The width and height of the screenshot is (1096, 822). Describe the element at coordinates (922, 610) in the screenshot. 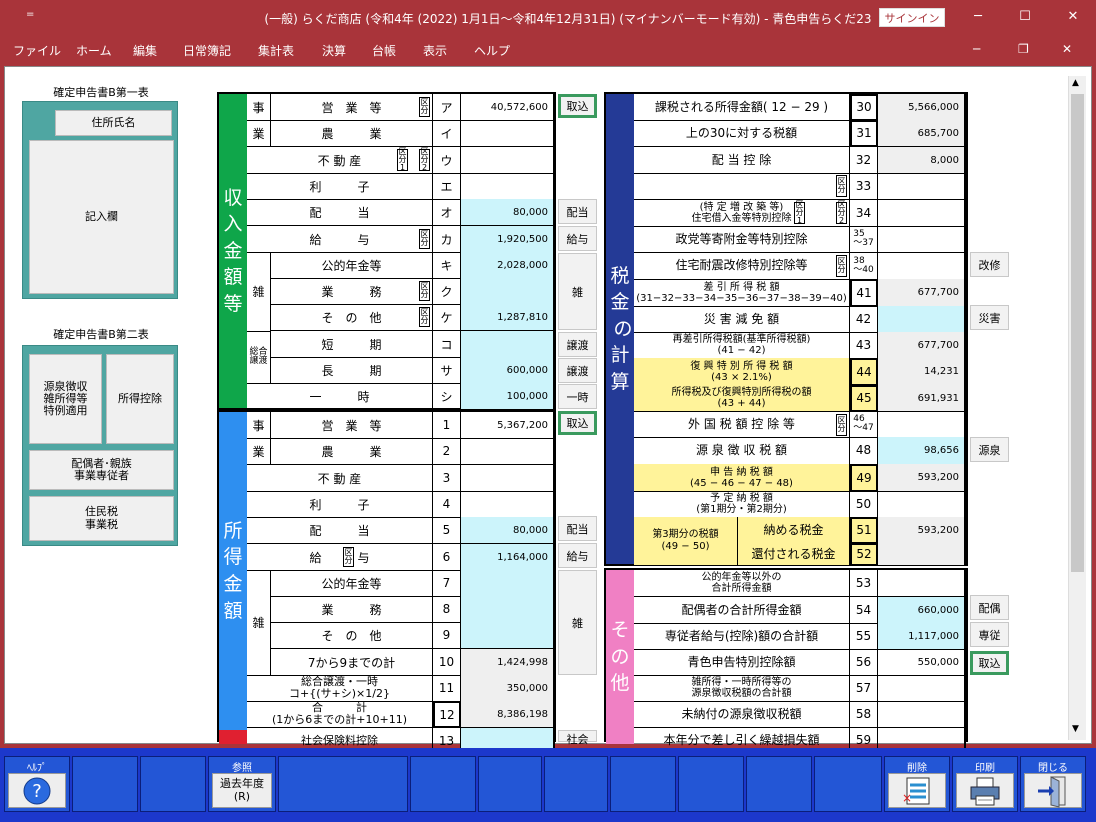

I see `other-value-field: 660,000` at that location.